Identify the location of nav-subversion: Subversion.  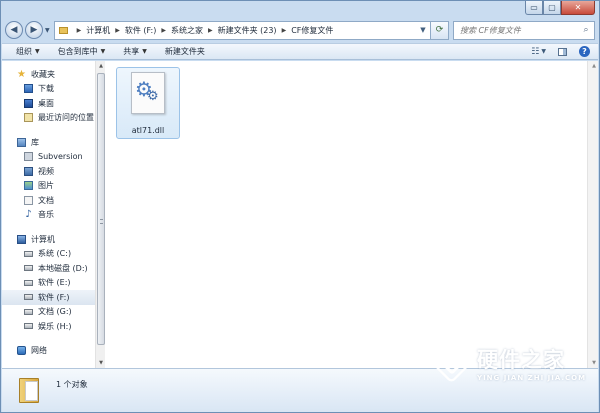
(48, 157).